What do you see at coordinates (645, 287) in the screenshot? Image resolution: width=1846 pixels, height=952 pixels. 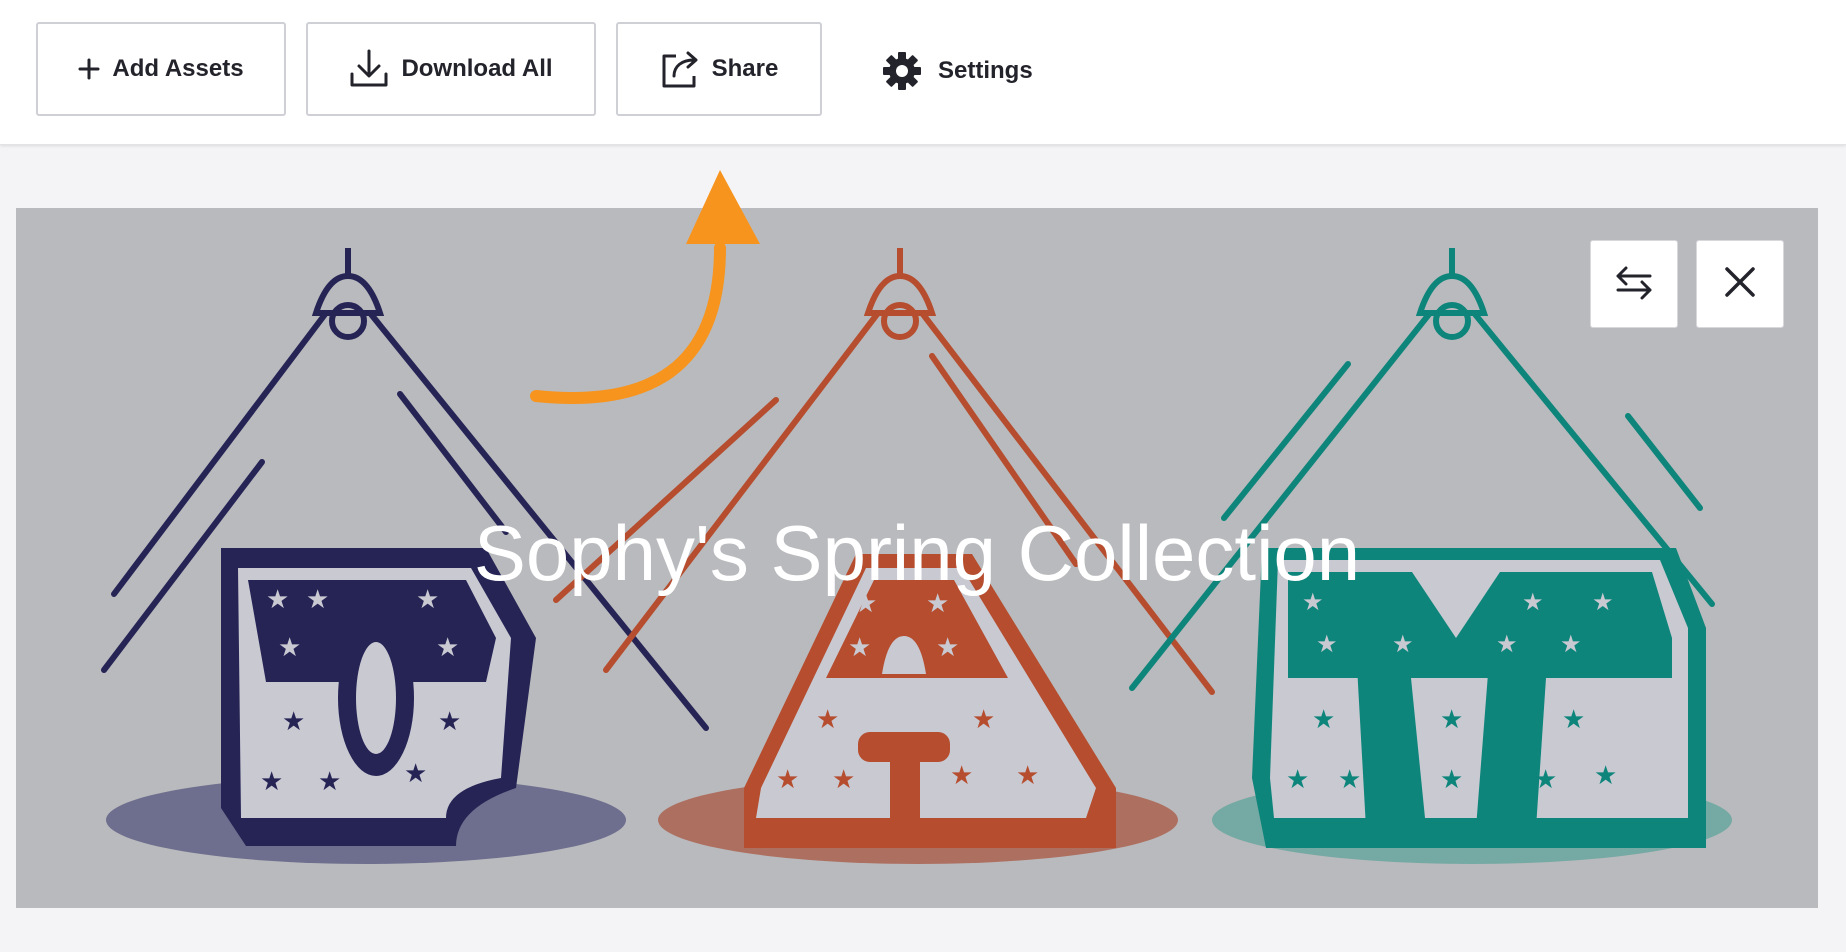 I see `curved-arrow-icon` at bounding box center [645, 287].